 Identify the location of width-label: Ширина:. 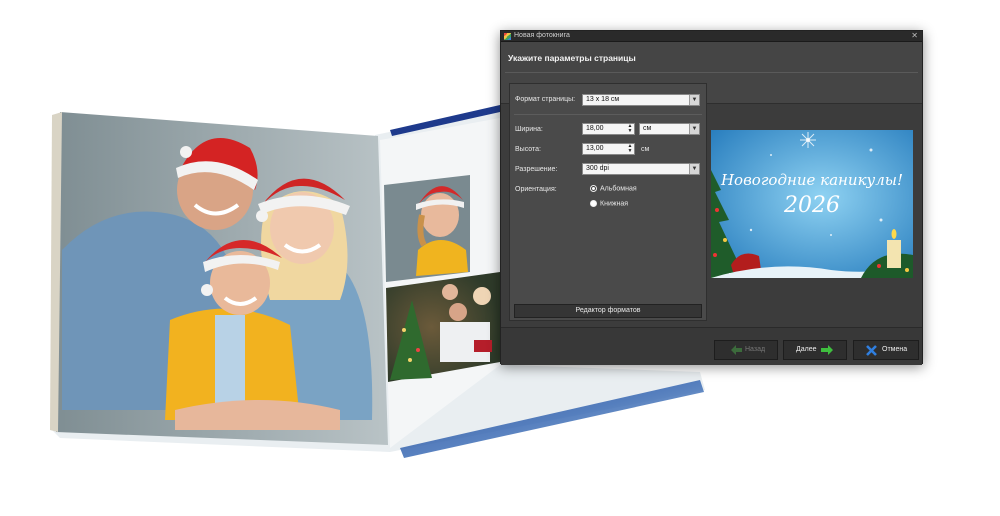
(529, 129).